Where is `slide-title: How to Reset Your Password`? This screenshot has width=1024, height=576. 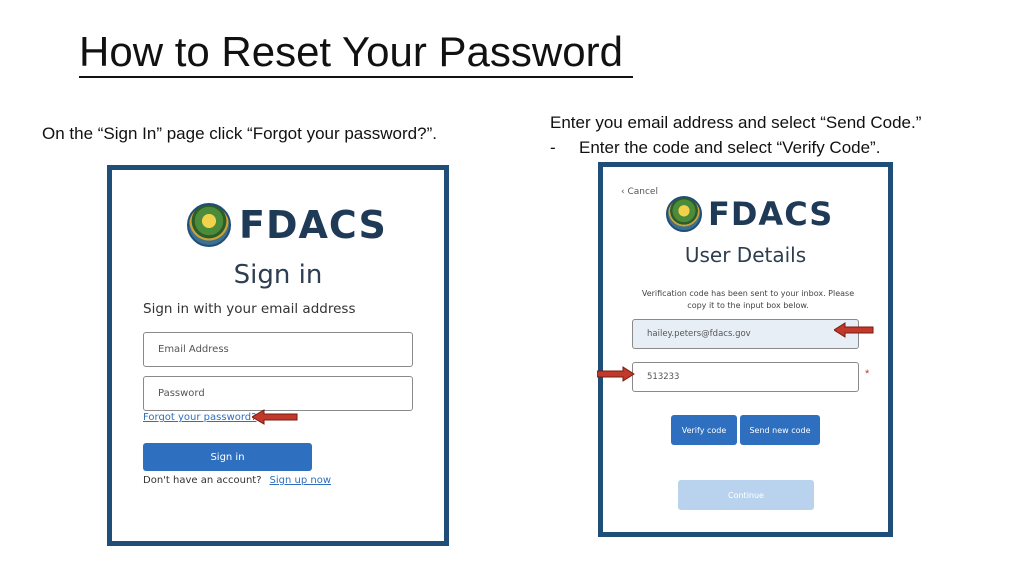 slide-title: How to Reset Your Password is located at coordinates (356, 54).